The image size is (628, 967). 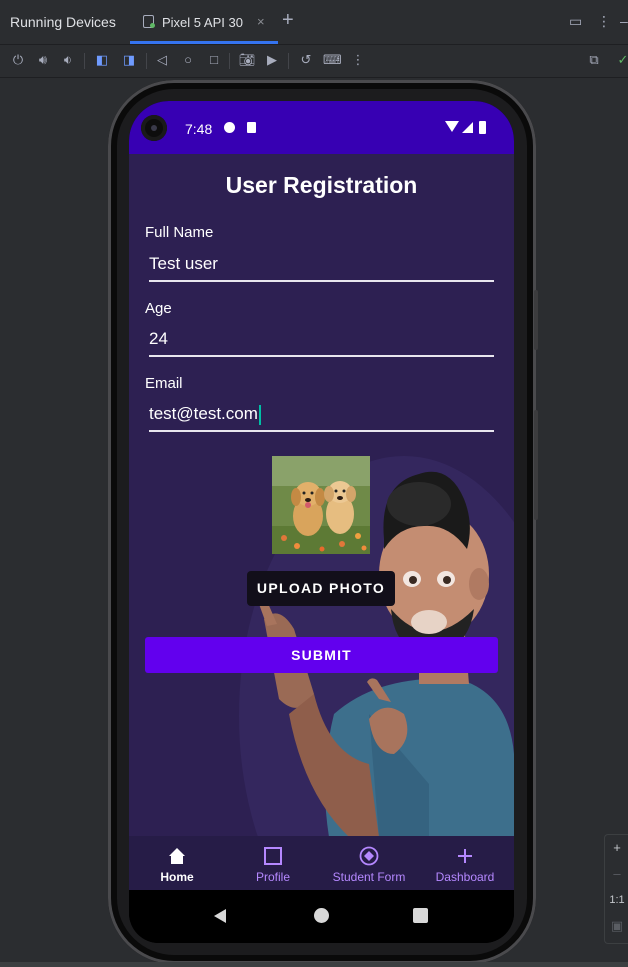 What do you see at coordinates (154, 128) in the screenshot?
I see `front-camera-icon` at bounding box center [154, 128].